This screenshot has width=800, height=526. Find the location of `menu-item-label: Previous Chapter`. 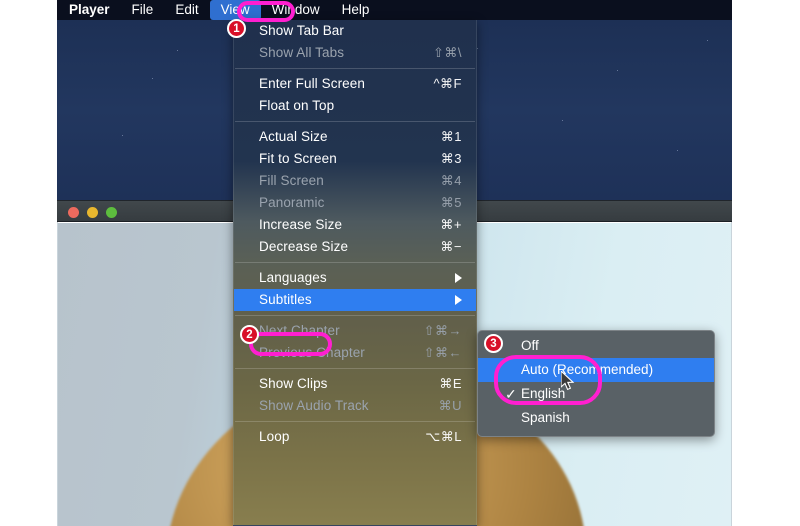

menu-item-label: Previous Chapter is located at coordinates (312, 352).